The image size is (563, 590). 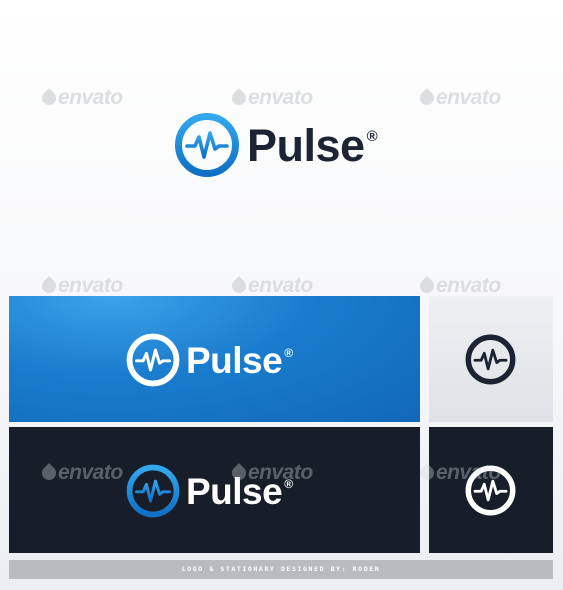 I want to click on logo-reversed-white: Pulse ®, so click(x=209, y=360).